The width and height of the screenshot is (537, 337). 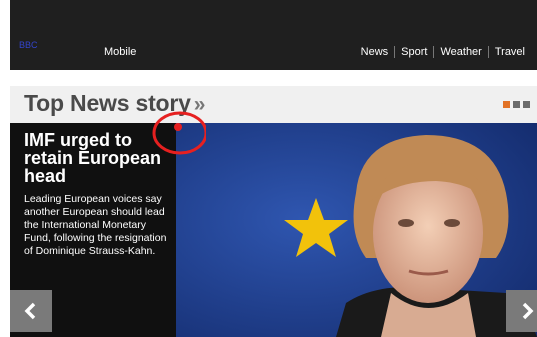 What do you see at coordinates (510, 52) in the screenshot?
I see `nav-item-travel: Travel` at bounding box center [510, 52].